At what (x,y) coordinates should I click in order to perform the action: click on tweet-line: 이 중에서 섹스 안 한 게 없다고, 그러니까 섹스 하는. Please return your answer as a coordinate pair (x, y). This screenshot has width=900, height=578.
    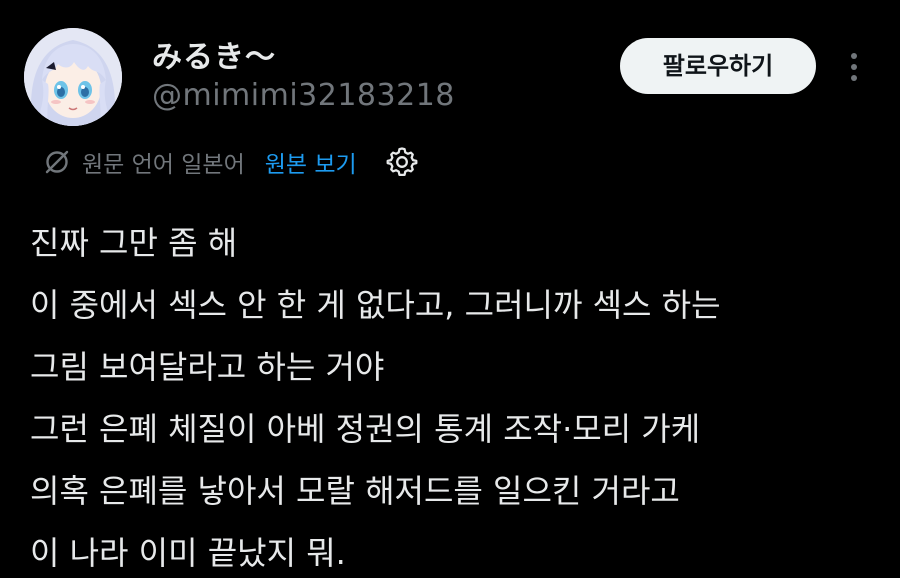
    Looking at the image, I should click on (375, 305).